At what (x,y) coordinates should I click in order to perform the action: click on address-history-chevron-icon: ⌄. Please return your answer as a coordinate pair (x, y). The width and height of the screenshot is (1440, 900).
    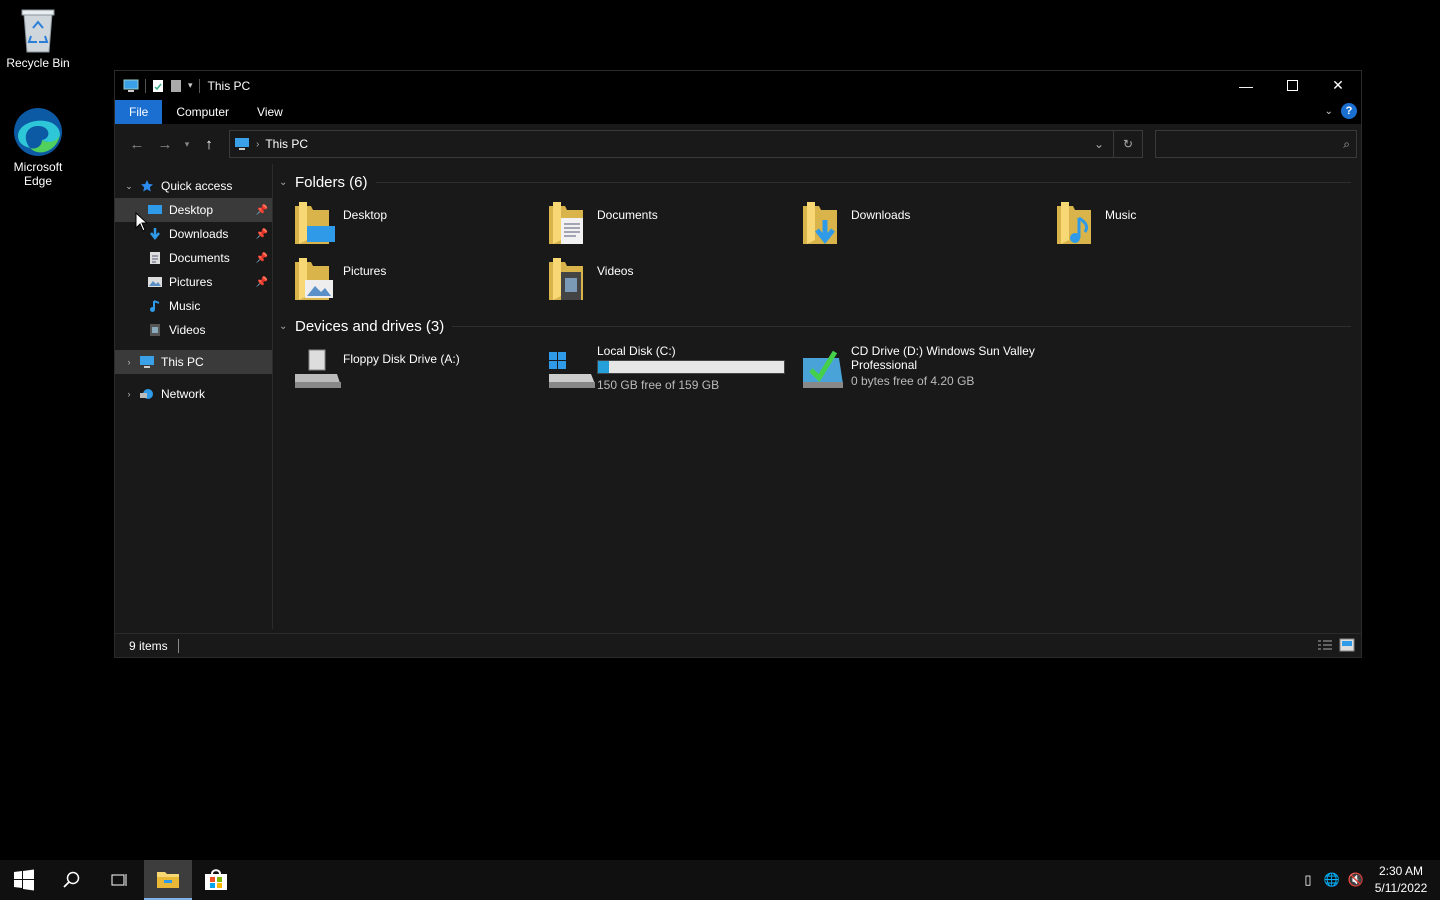
    Looking at the image, I should click on (1099, 144).